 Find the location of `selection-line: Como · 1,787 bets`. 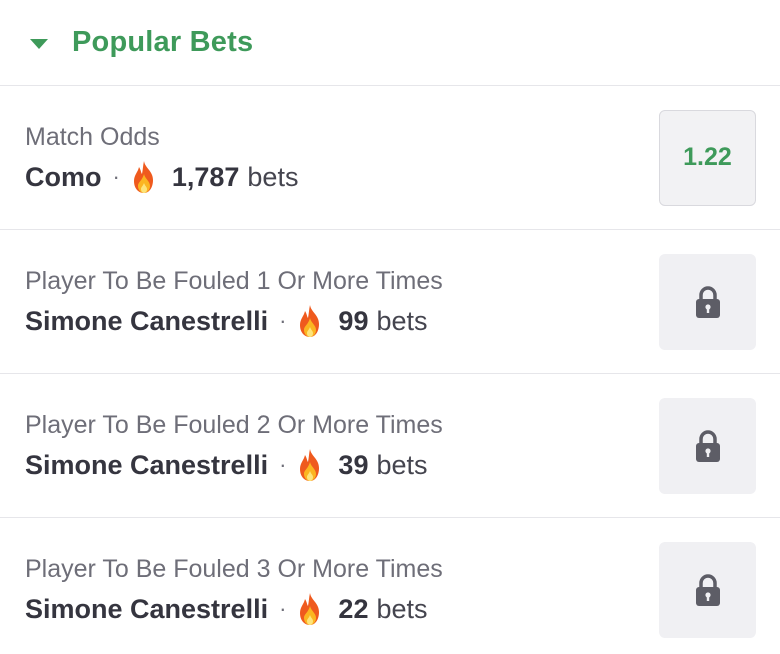

selection-line: Como · 1,787 bets is located at coordinates (161, 177).